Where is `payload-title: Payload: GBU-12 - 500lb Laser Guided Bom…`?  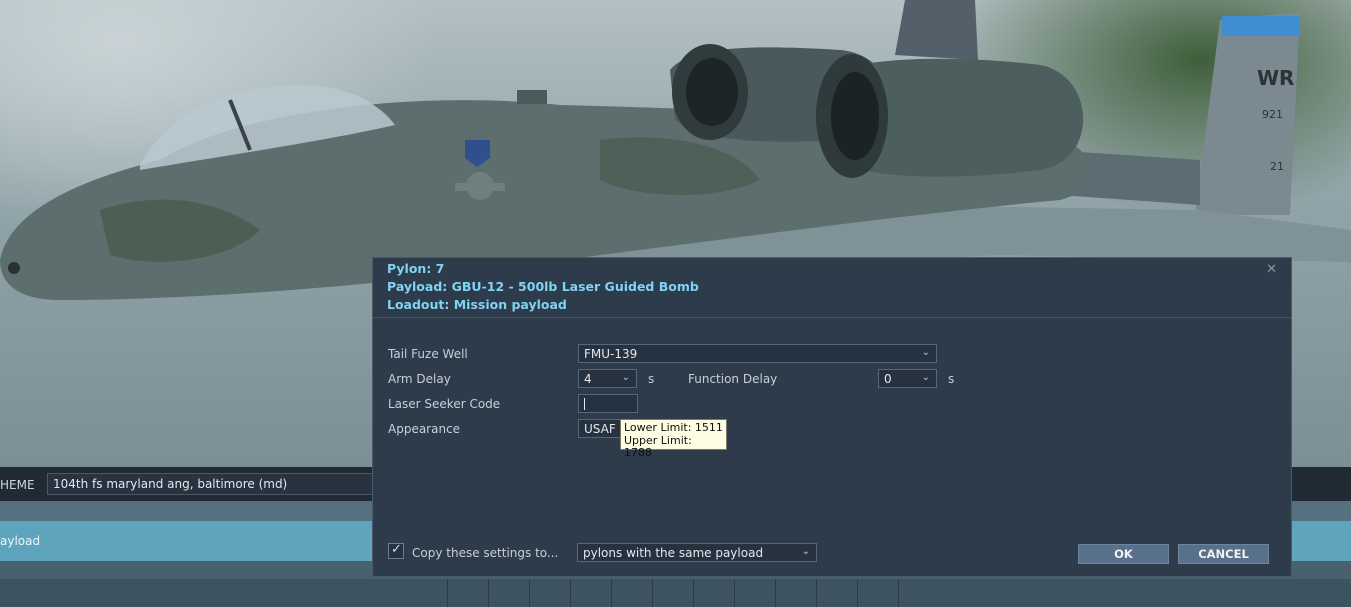 payload-title: Payload: GBU-12 - 500lb Laser Guided Bom… is located at coordinates (543, 286).